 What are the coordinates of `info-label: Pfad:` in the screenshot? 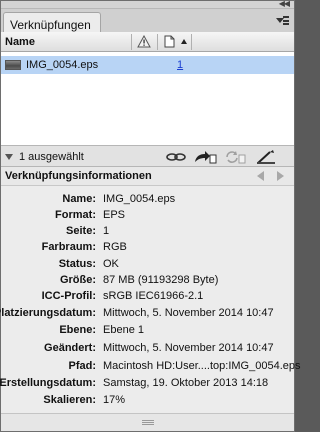 It's located at (82, 366).